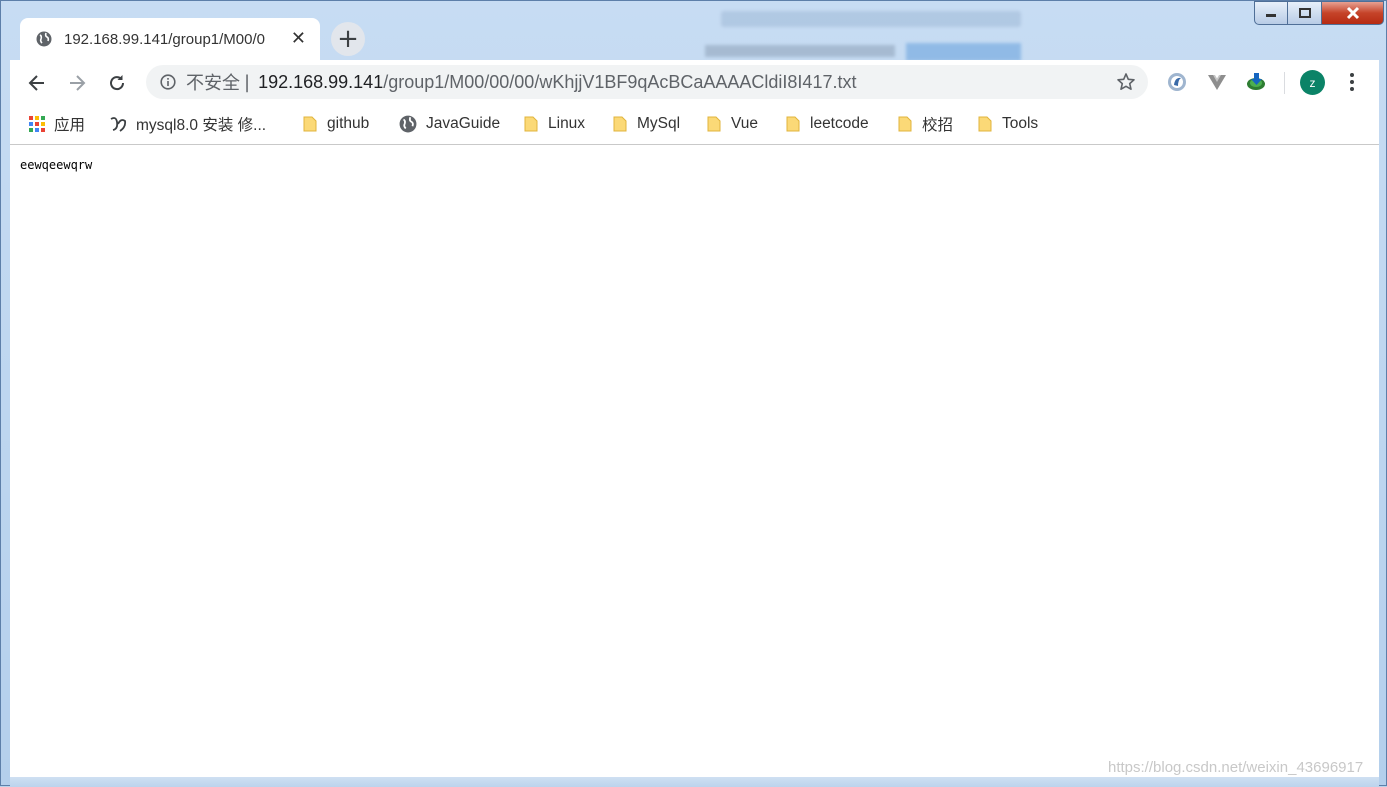 The image size is (1387, 787). I want to click on bookmark-star-icon, so click(1126, 82).